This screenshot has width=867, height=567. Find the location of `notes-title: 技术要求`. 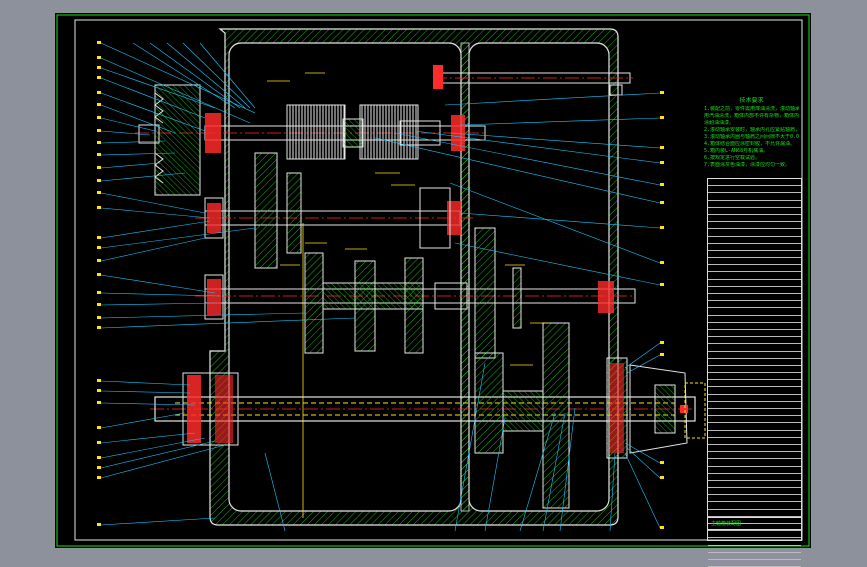

notes-title: 技术要求 is located at coordinates (751, 100).